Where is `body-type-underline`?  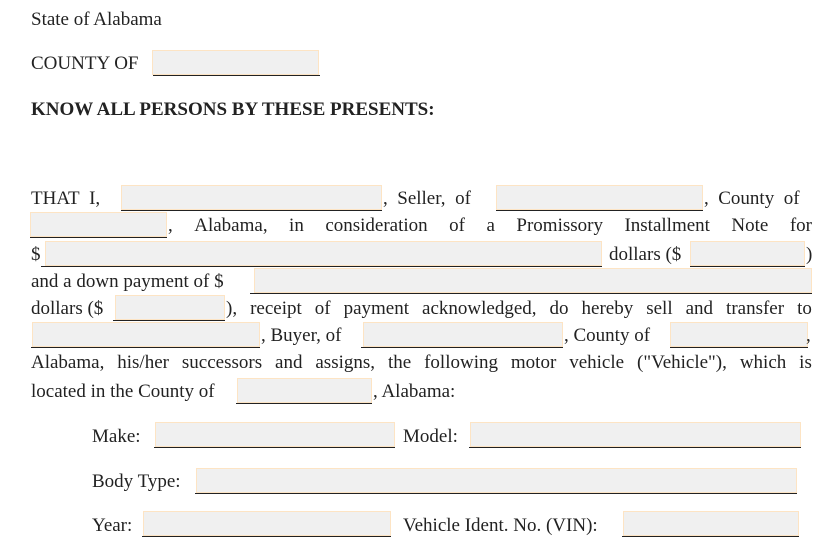 body-type-underline is located at coordinates (496, 493).